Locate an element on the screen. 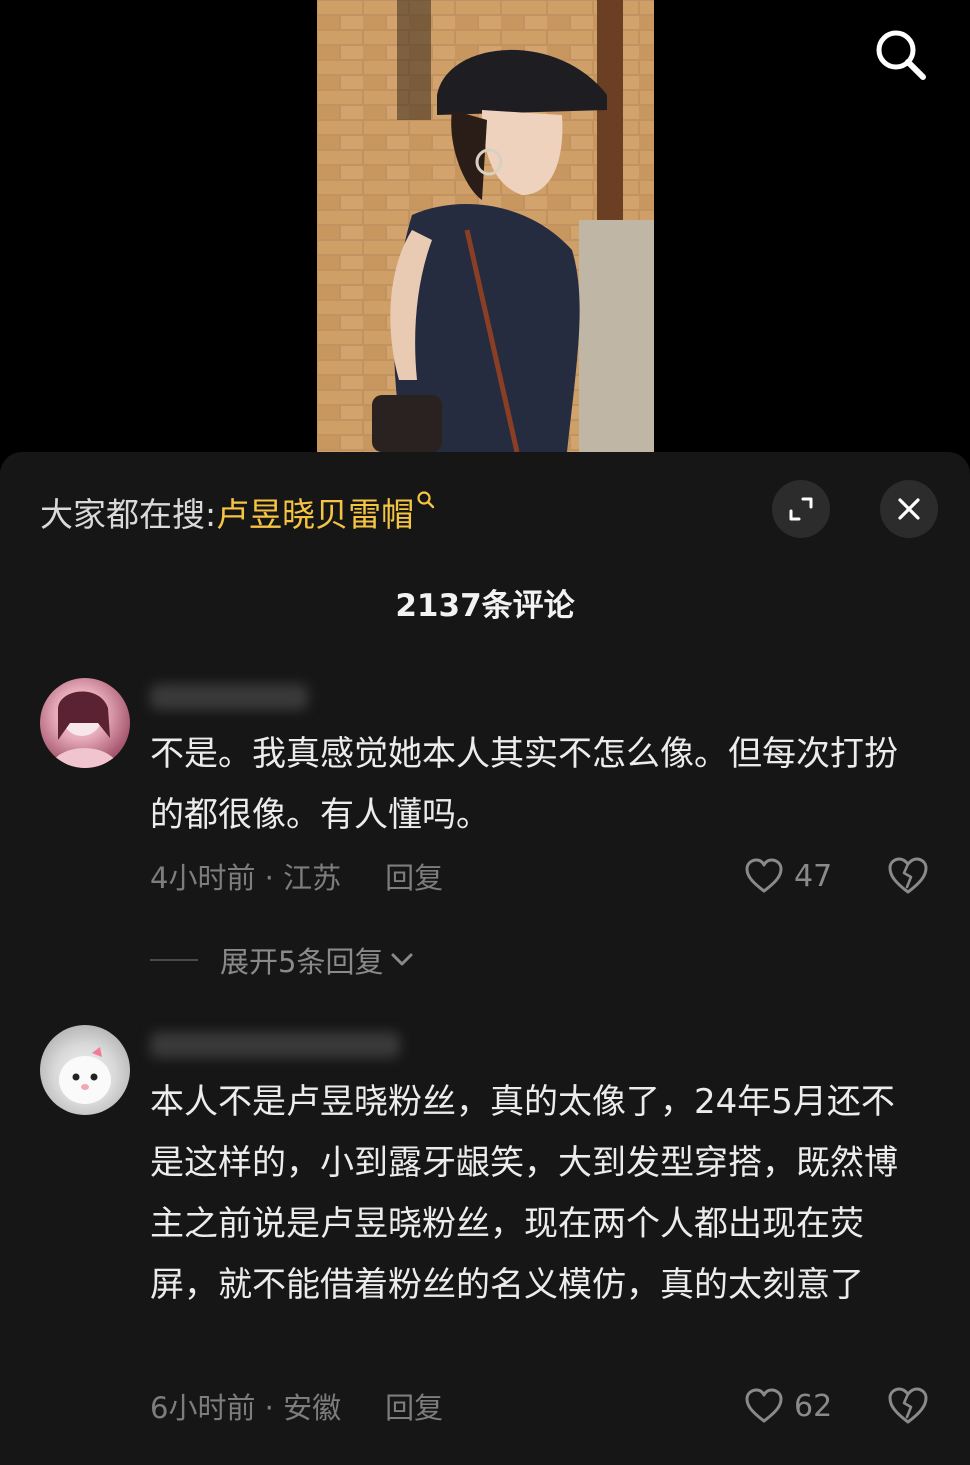  hot-search-keyword: 卢昱晓贝雷帽 is located at coordinates (315, 514).